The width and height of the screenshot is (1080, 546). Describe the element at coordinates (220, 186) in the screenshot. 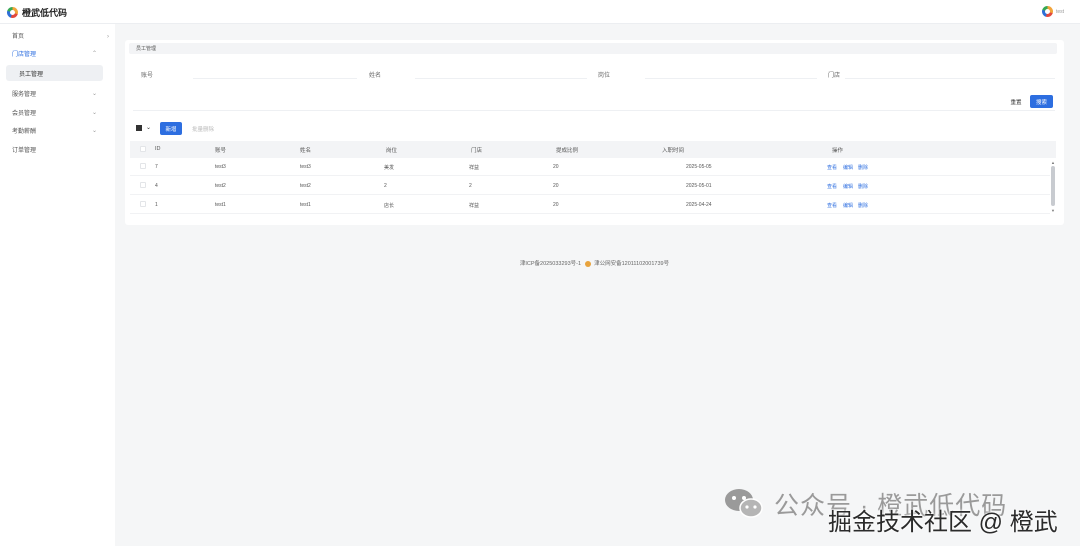

I see `cell-account: test2` at that location.